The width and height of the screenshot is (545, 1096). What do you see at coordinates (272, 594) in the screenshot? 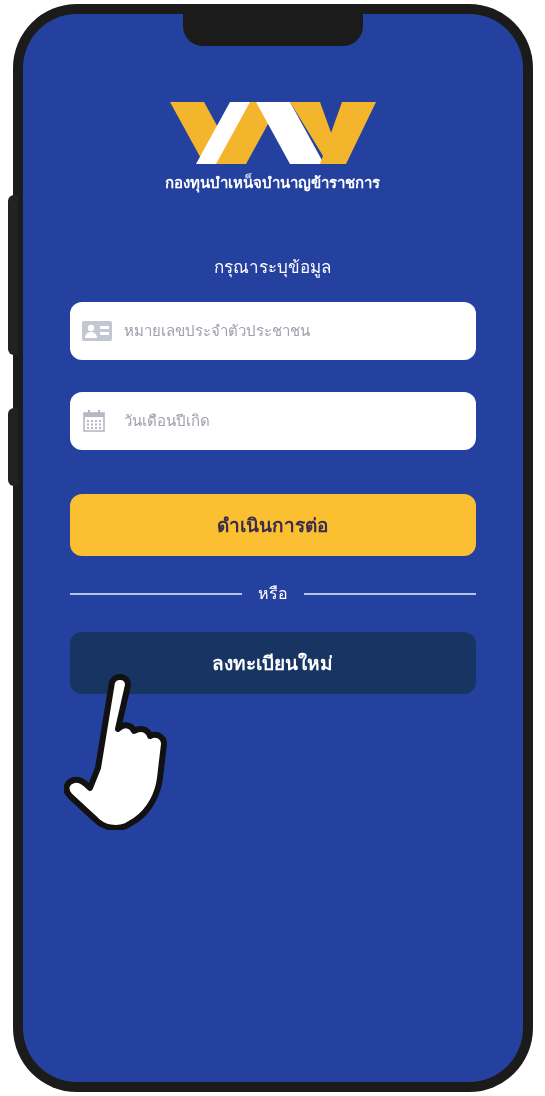
I see `divider-label: หรือ` at bounding box center [272, 594].